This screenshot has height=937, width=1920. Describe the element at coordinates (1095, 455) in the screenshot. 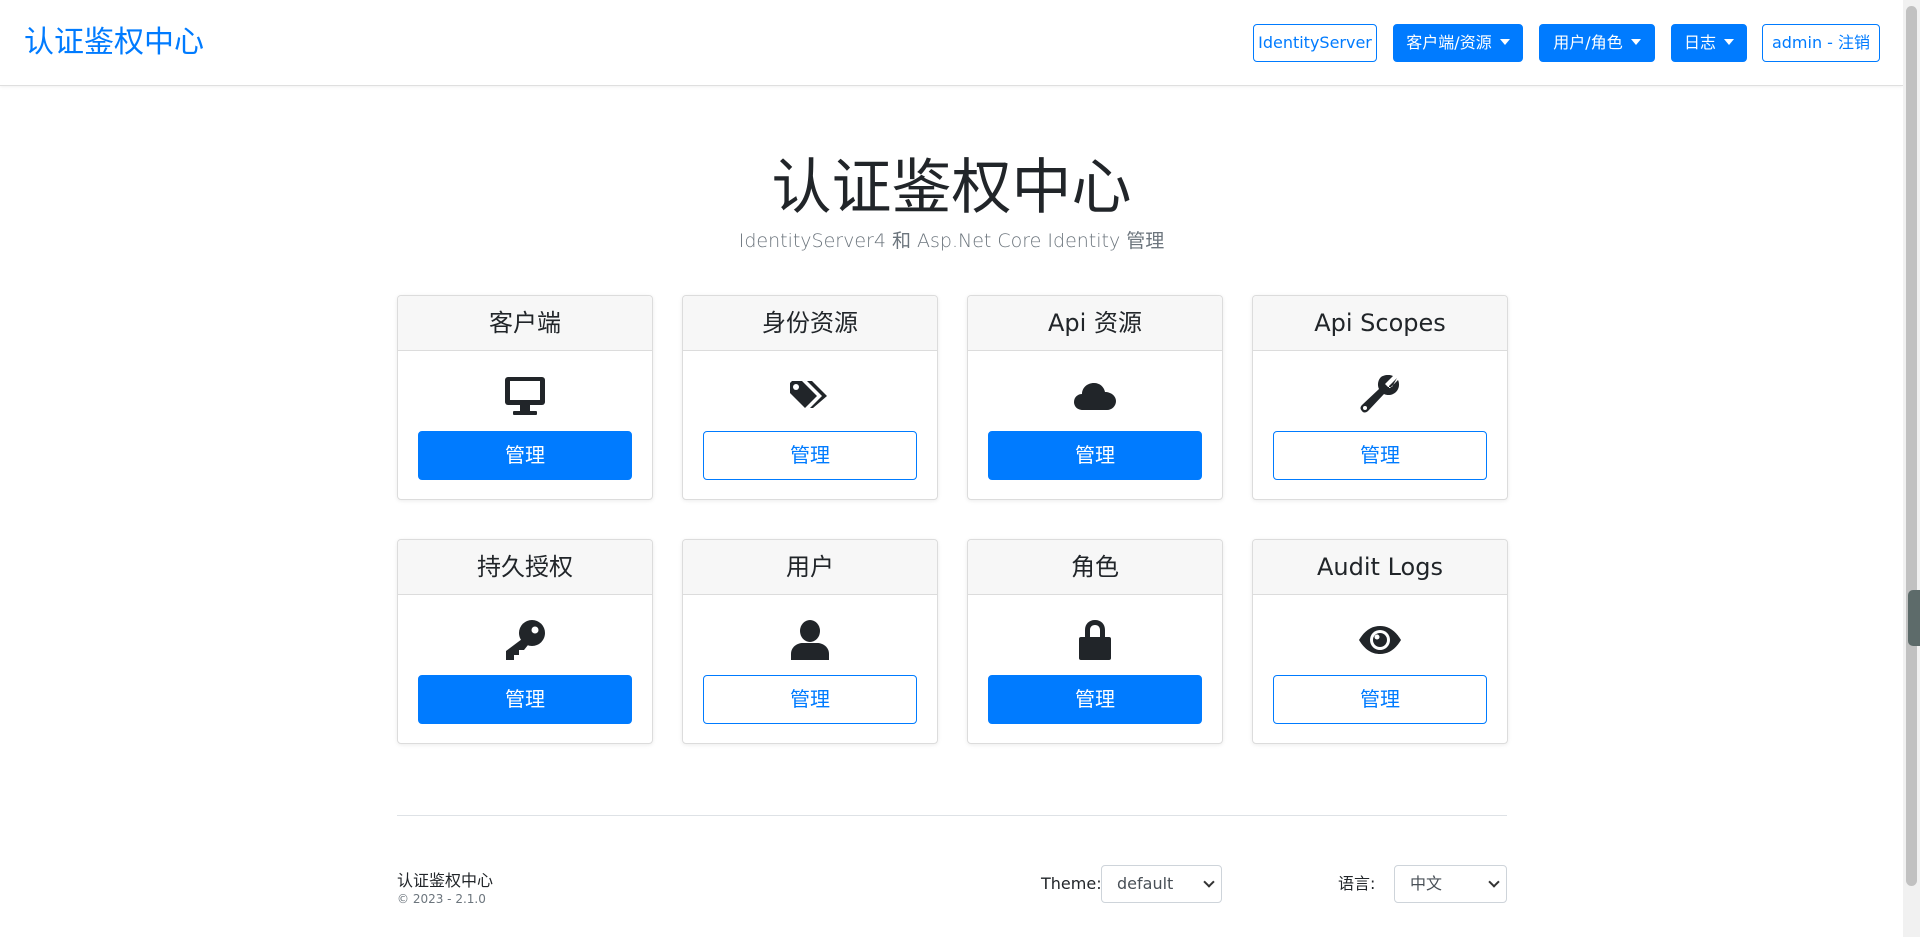

I see `manage-api-resources-button: 管理` at that location.